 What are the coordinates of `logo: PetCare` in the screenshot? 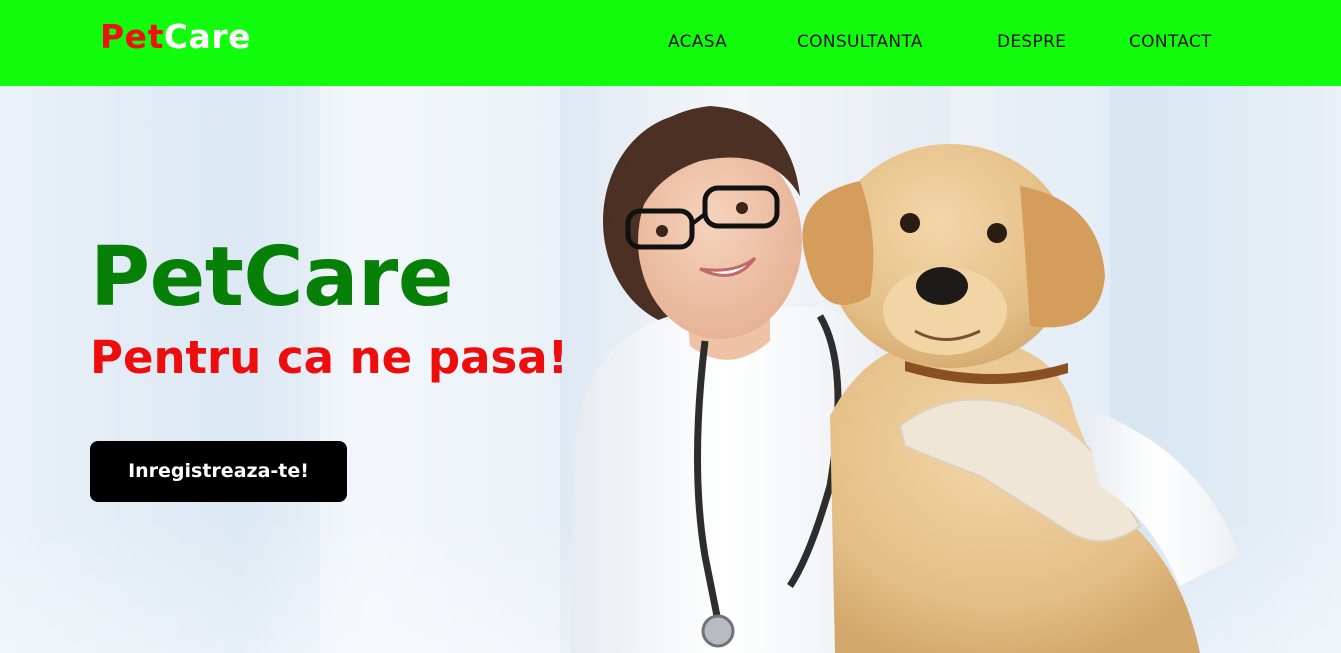 It's located at (175, 37).